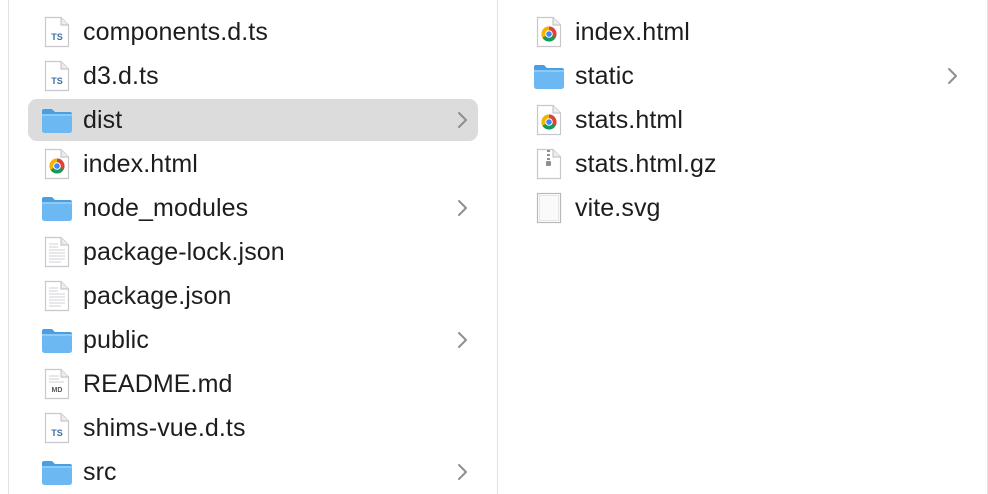 This screenshot has height=494, width=988. Describe the element at coordinates (629, 119) in the screenshot. I see `file-name: stats.html` at that location.